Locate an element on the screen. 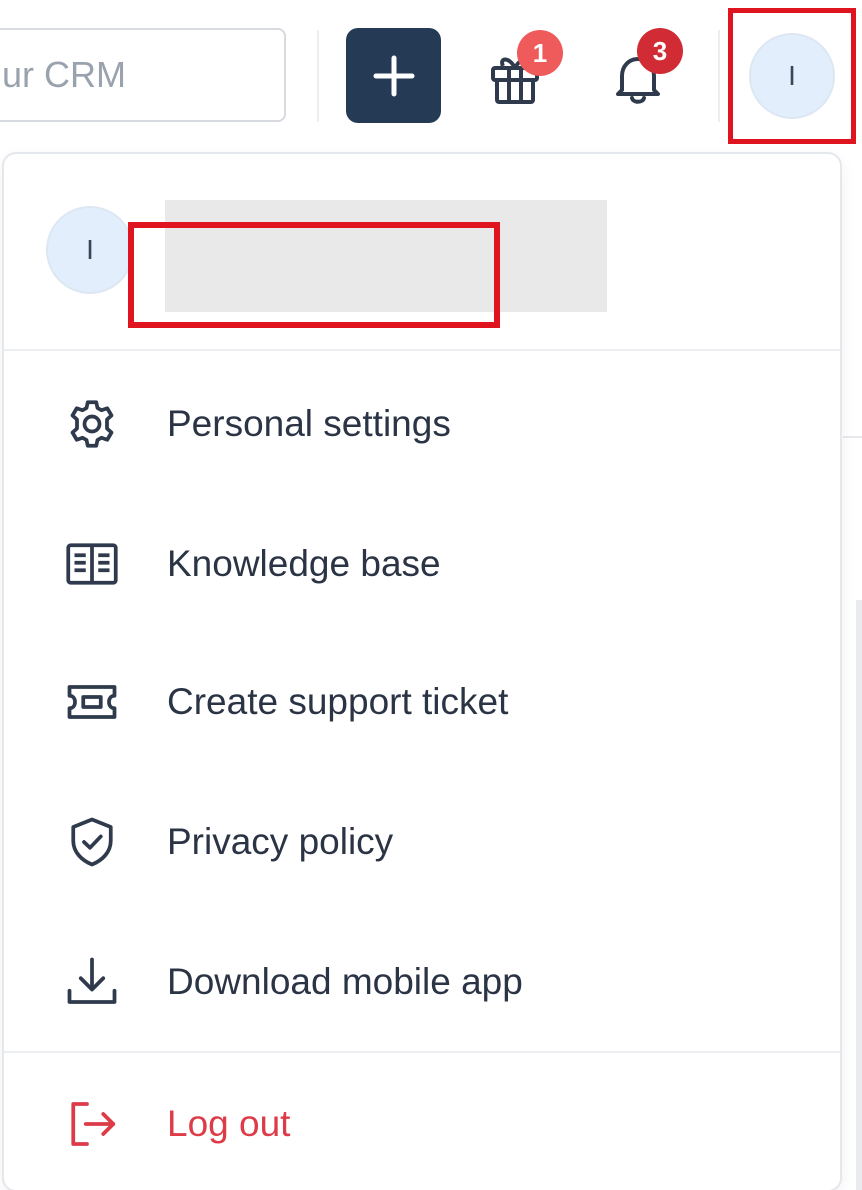  menu-item-log-out: Log out is located at coordinates (422, 1124).